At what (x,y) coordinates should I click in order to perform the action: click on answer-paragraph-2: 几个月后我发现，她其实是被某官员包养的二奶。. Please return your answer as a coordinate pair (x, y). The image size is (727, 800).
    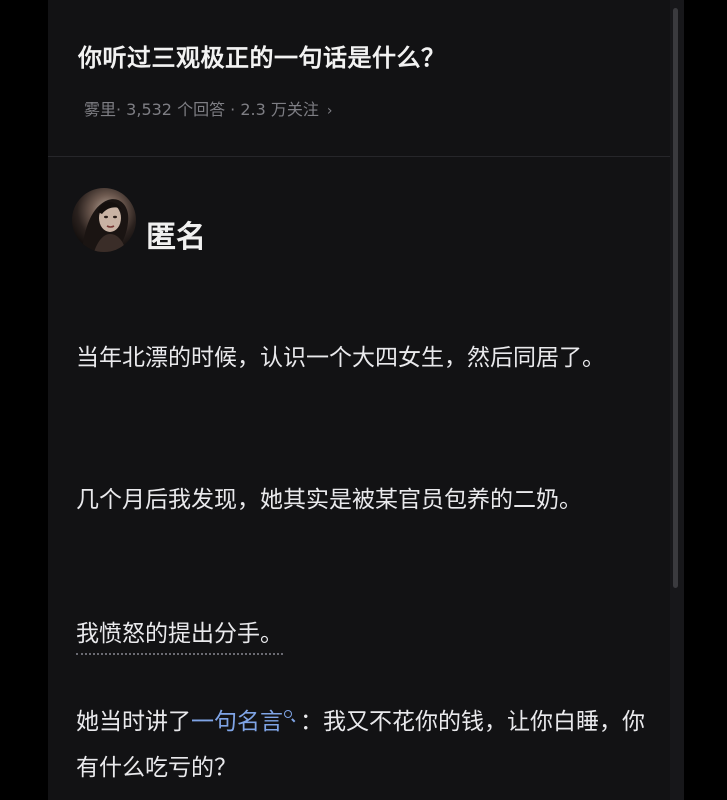
    Looking at the image, I should click on (329, 500).